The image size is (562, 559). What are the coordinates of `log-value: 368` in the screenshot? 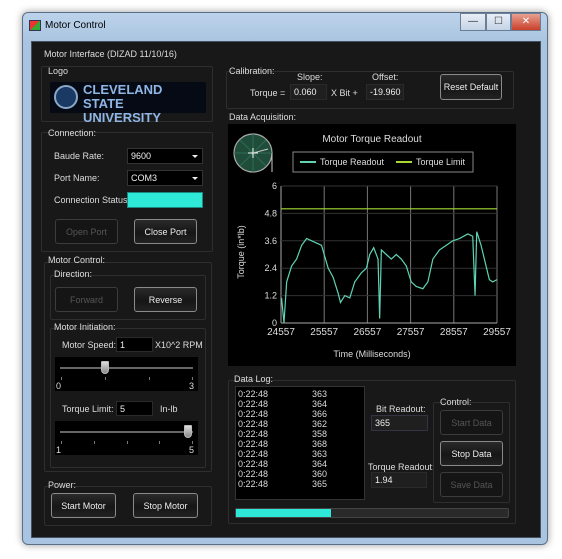 It's located at (320, 444).